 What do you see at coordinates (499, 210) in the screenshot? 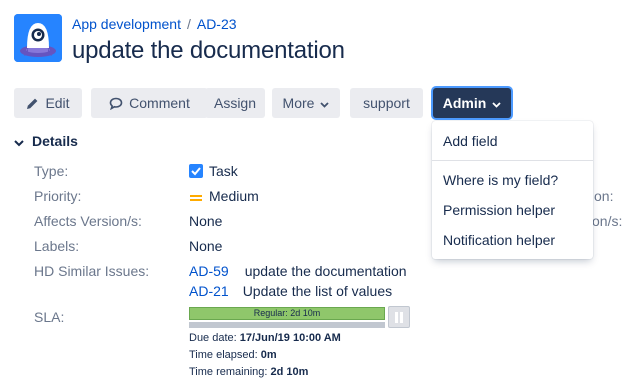
I see `menu-item-permission-helper: Permission helper` at bounding box center [499, 210].